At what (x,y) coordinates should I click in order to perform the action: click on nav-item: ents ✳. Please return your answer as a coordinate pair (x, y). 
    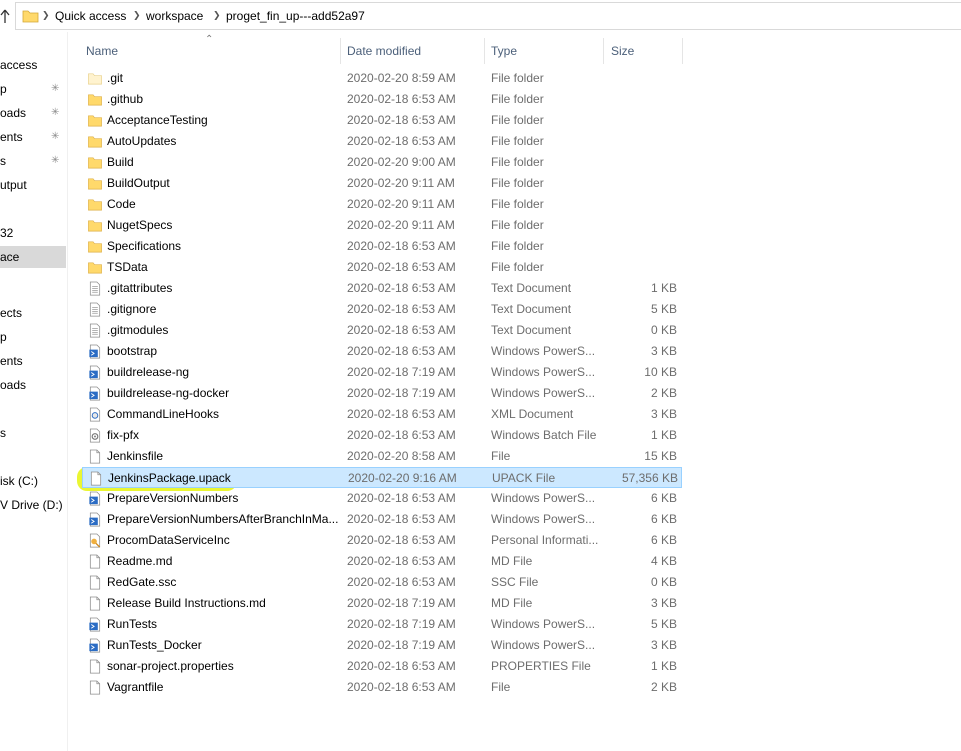
    Looking at the image, I should click on (33, 137).